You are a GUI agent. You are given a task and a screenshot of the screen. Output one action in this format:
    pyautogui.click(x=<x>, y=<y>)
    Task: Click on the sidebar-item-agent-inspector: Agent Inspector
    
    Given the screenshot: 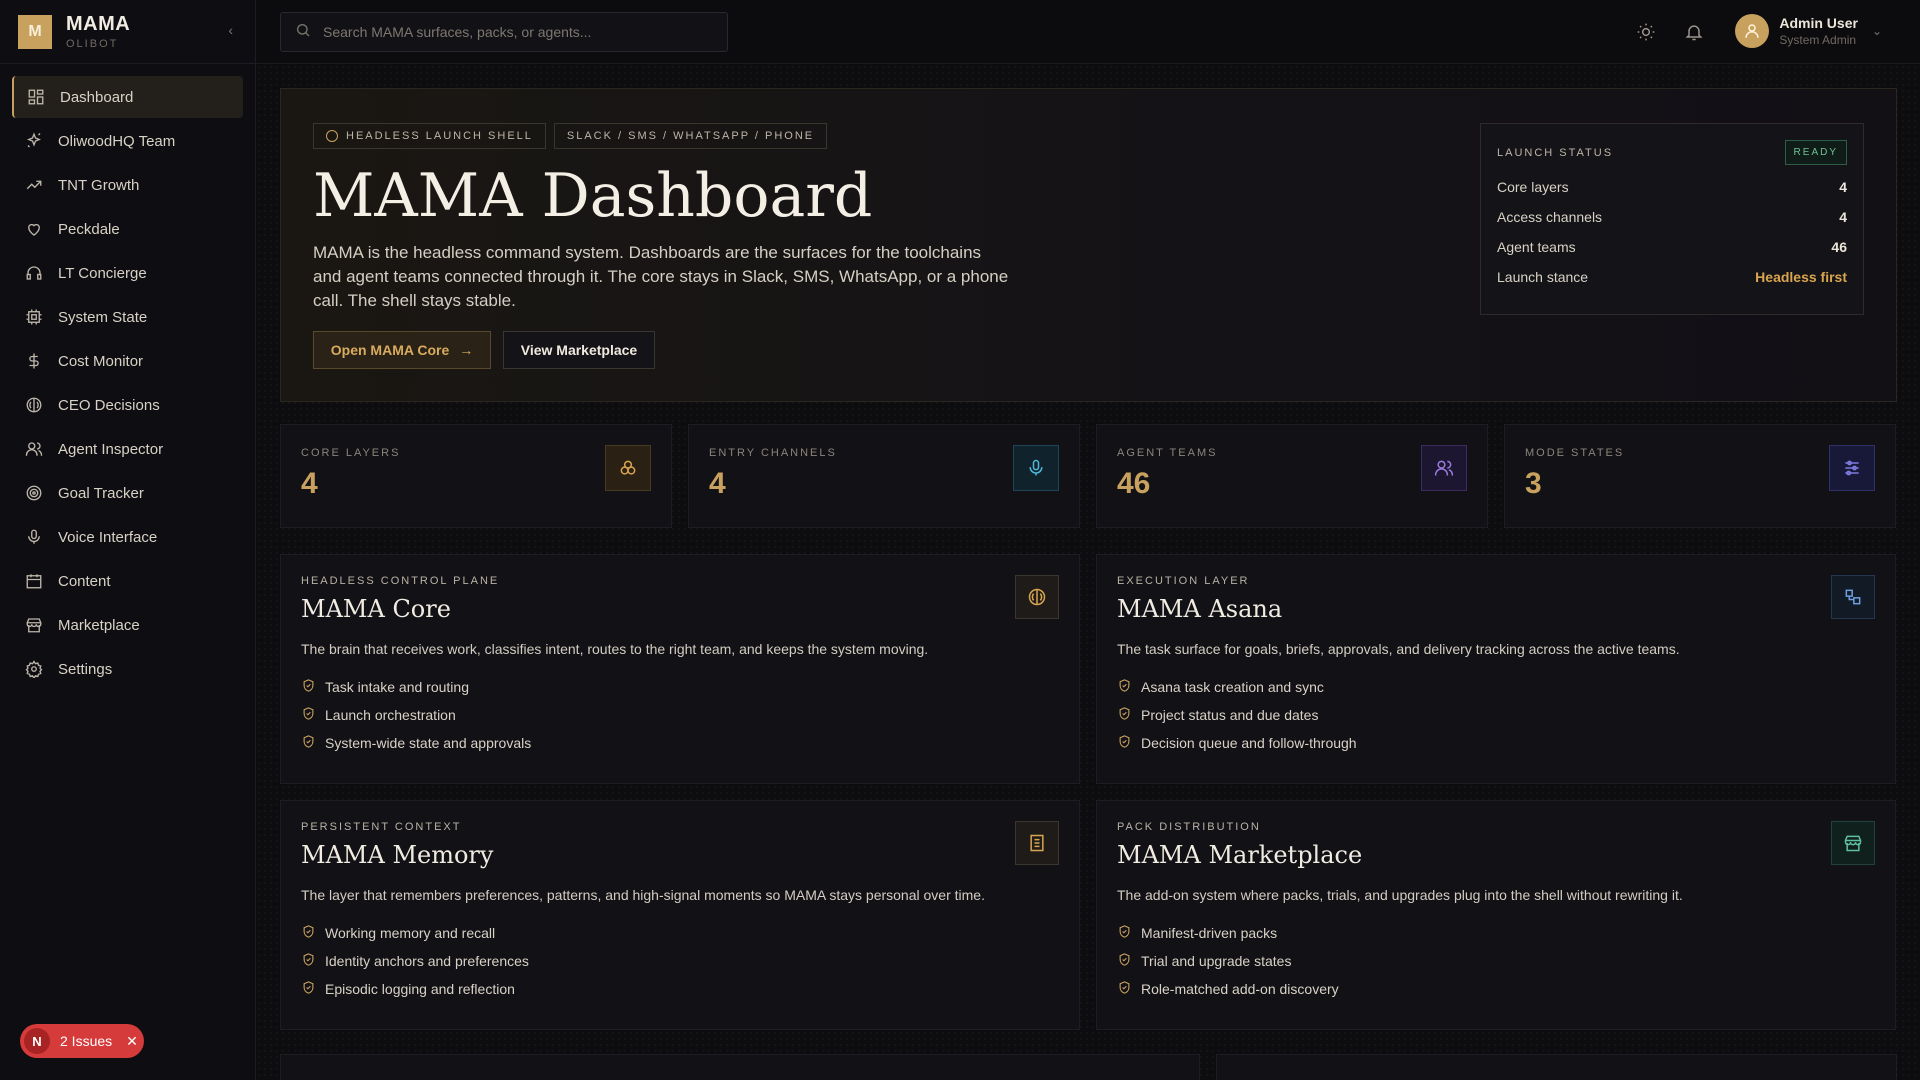 What is the action you would take?
    pyautogui.click(x=127, y=449)
    